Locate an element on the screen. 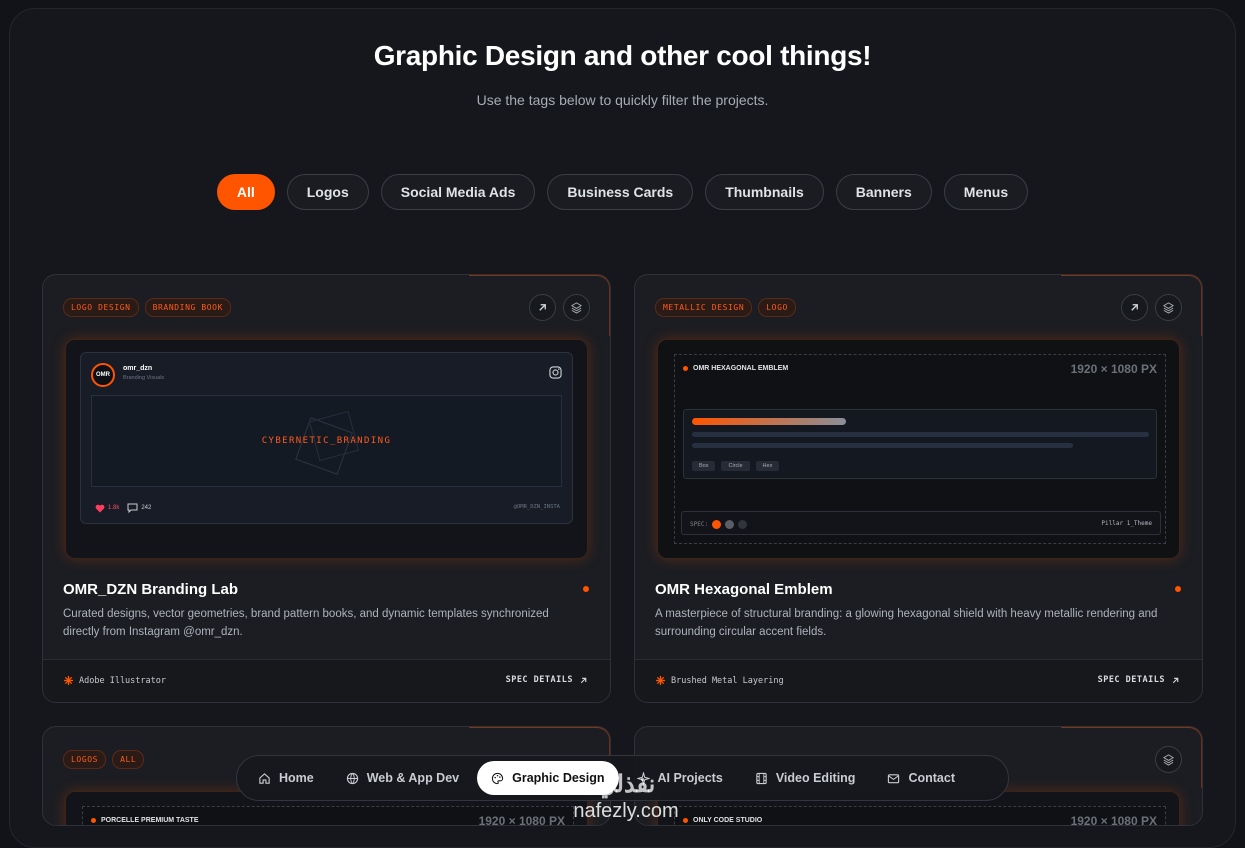  filter-menus: Menus is located at coordinates (986, 192).